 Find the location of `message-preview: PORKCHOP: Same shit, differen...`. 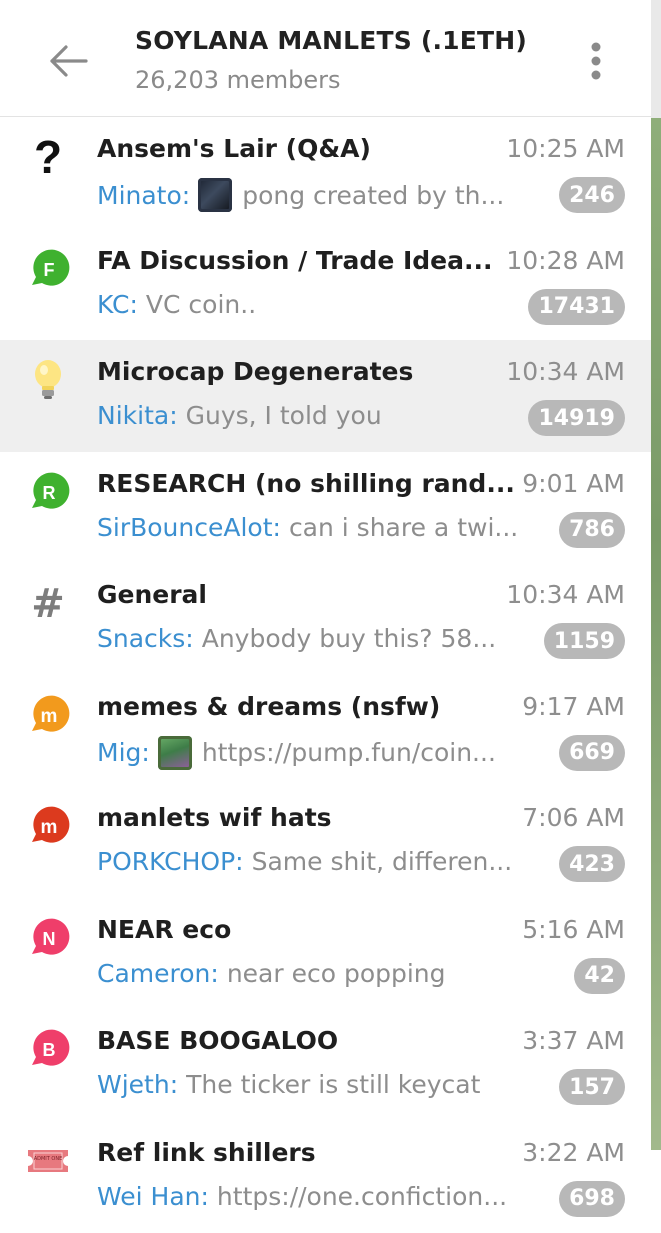

message-preview: PORKCHOP: Same shit, differen... is located at coordinates (304, 861).